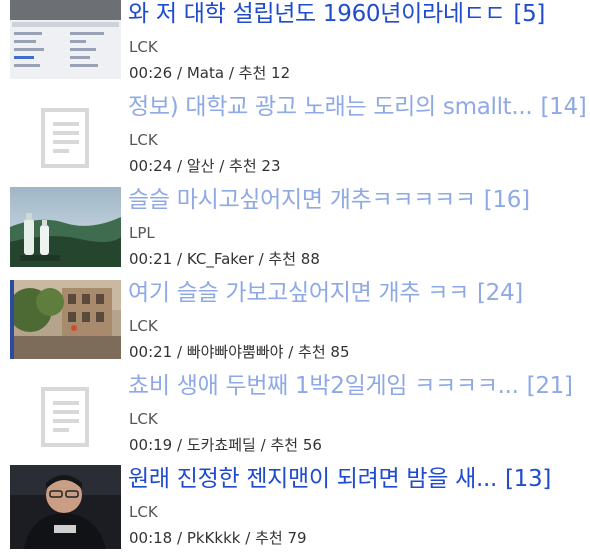 The image size is (590, 558). Describe the element at coordinates (151, 166) in the screenshot. I see `post-time: 00:24` at that location.